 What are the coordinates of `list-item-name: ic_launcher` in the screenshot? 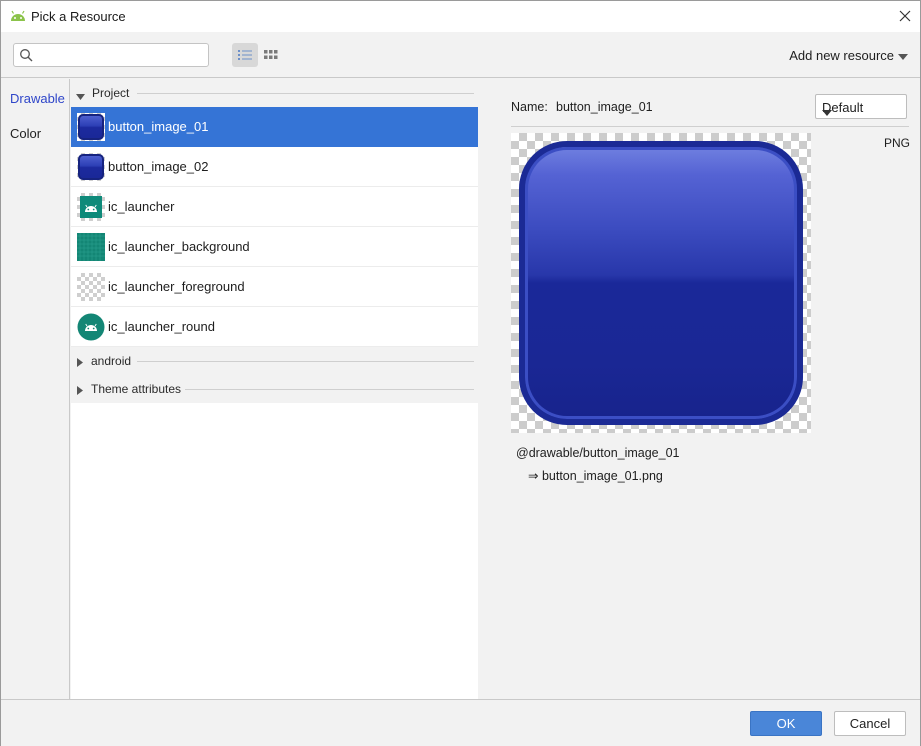 It's located at (141, 206).